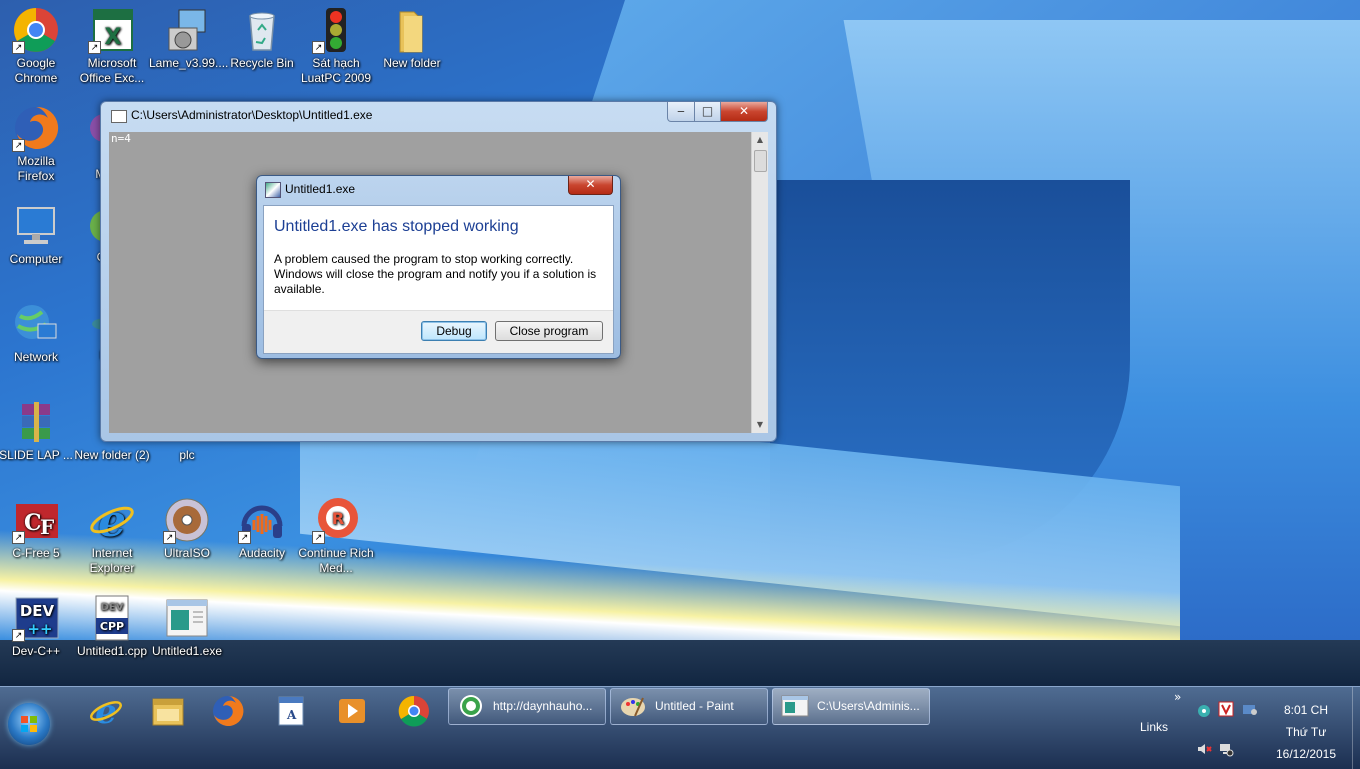  What do you see at coordinates (412, 30) in the screenshot?
I see `folder-icon` at bounding box center [412, 30].